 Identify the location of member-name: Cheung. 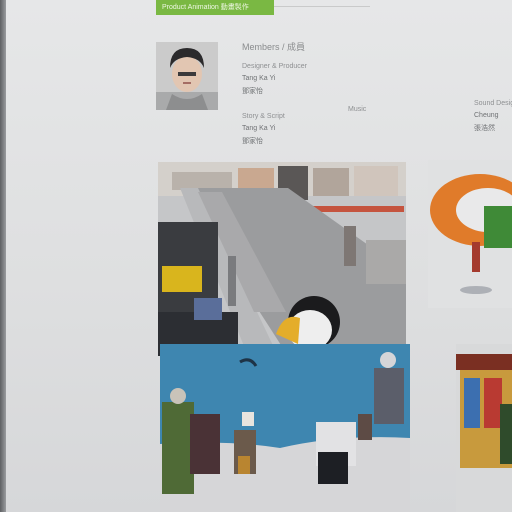
(486, 115).